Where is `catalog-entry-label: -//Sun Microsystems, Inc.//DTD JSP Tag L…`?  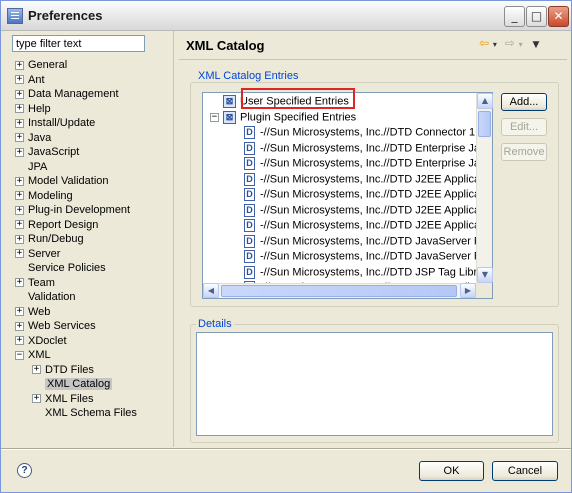
catalog-entry-label: -//Sun Microsystems, Inc.//DTD JSP Tag L… is located at coordinates (376, 272).